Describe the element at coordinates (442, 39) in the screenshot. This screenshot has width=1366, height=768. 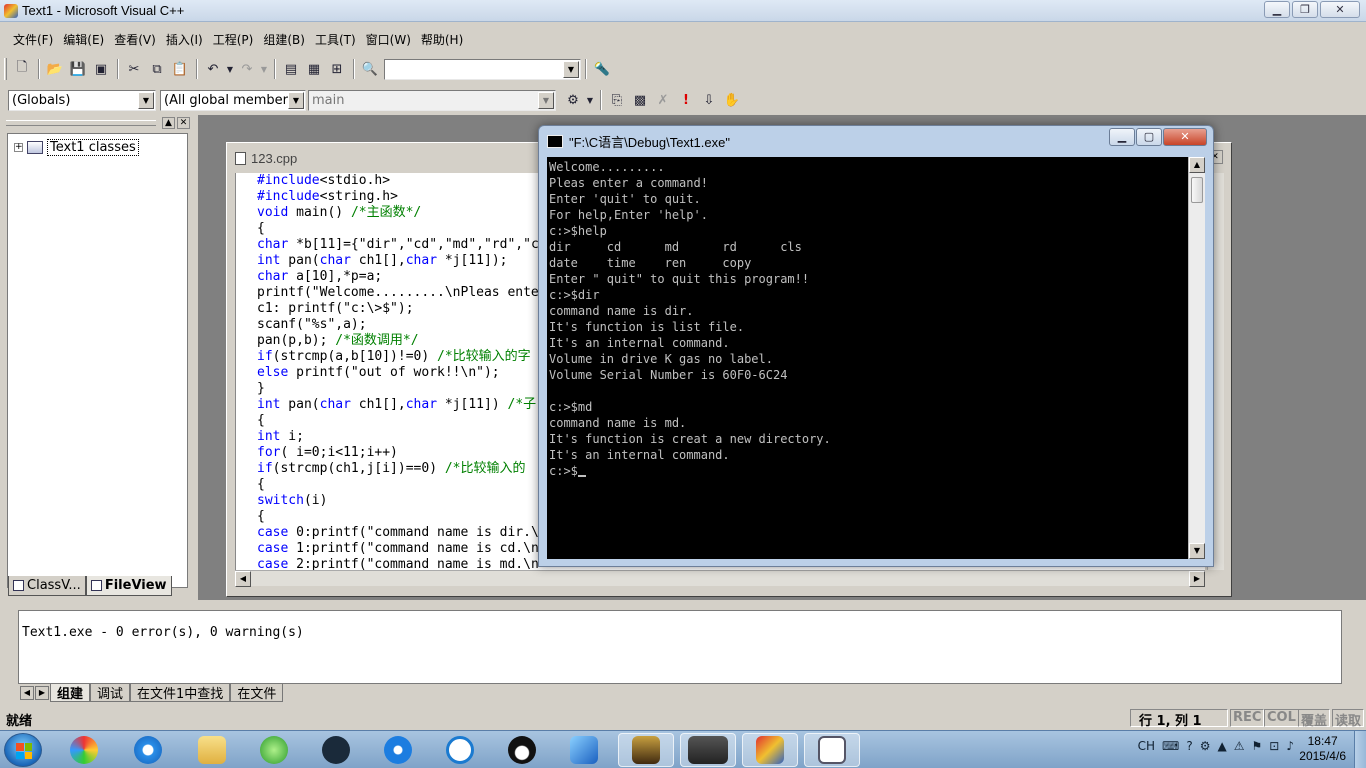
I see `menu-help: 帮助(H)` at that location.